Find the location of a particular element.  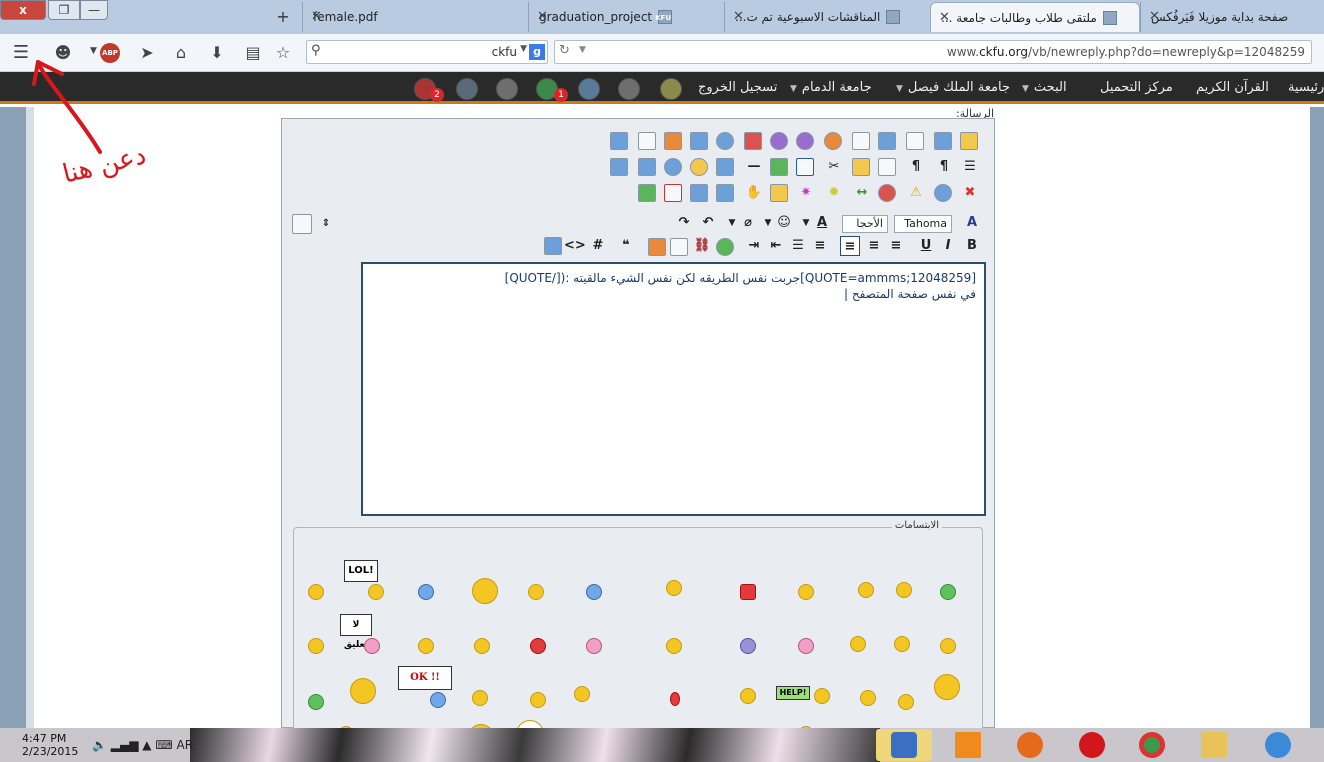

new-tab-button: + is located at coordinates (283, 17).